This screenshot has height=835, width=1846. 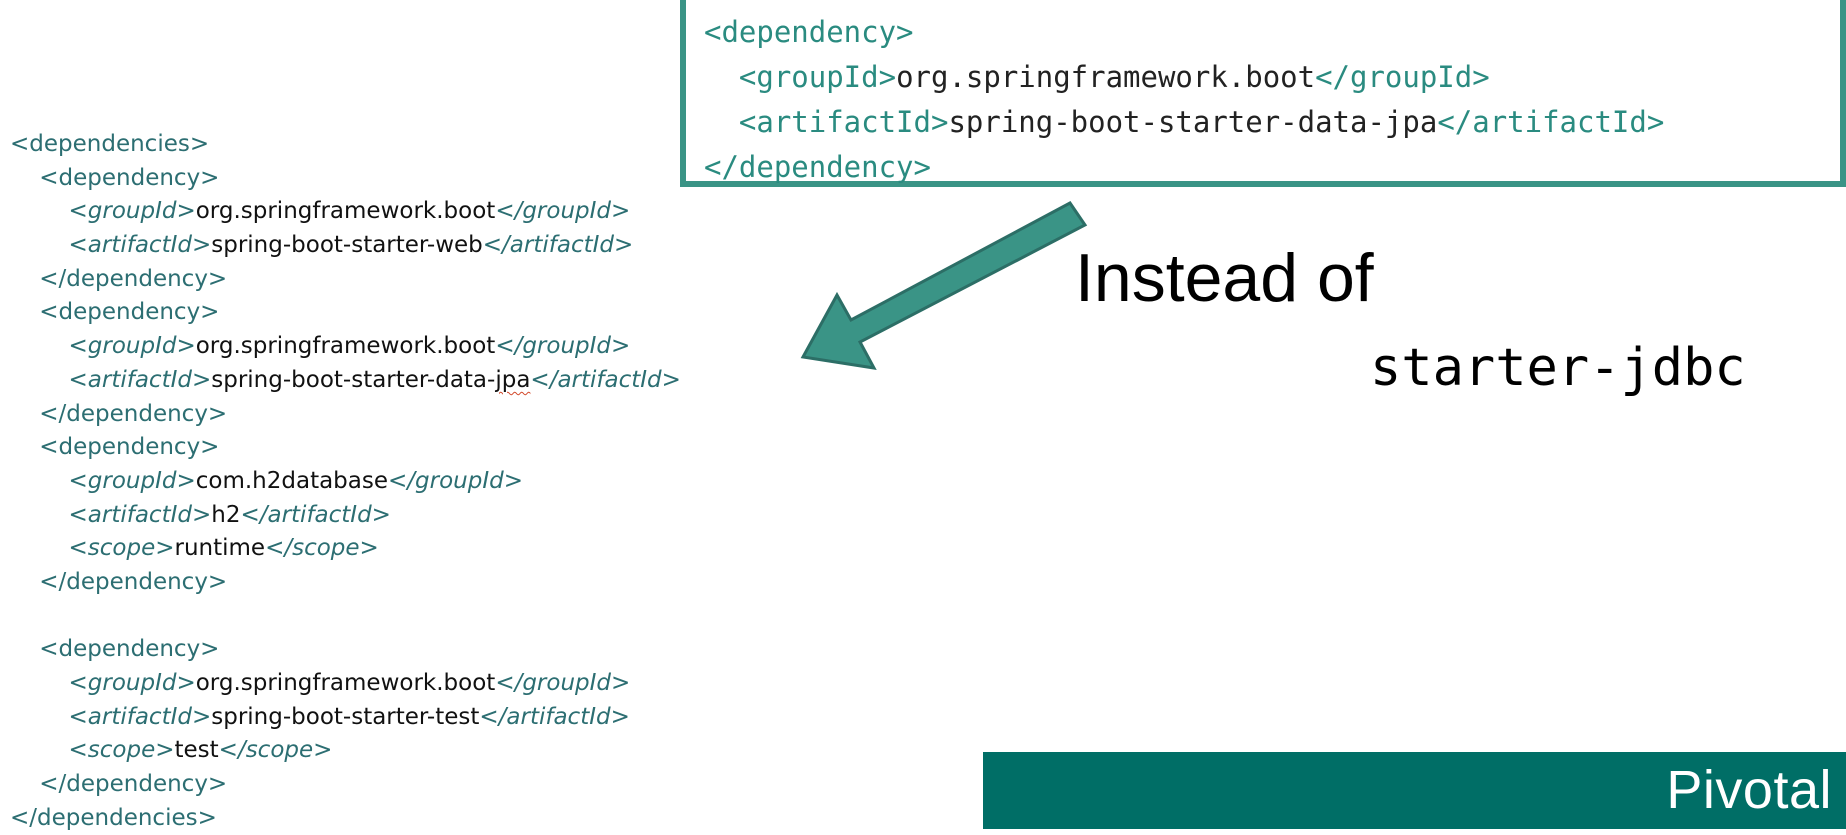 What do you see at coordinates (345, 751) in the screenshot?
I see `code-line: <scope>test</scope>` at bounding box center [345, 751].